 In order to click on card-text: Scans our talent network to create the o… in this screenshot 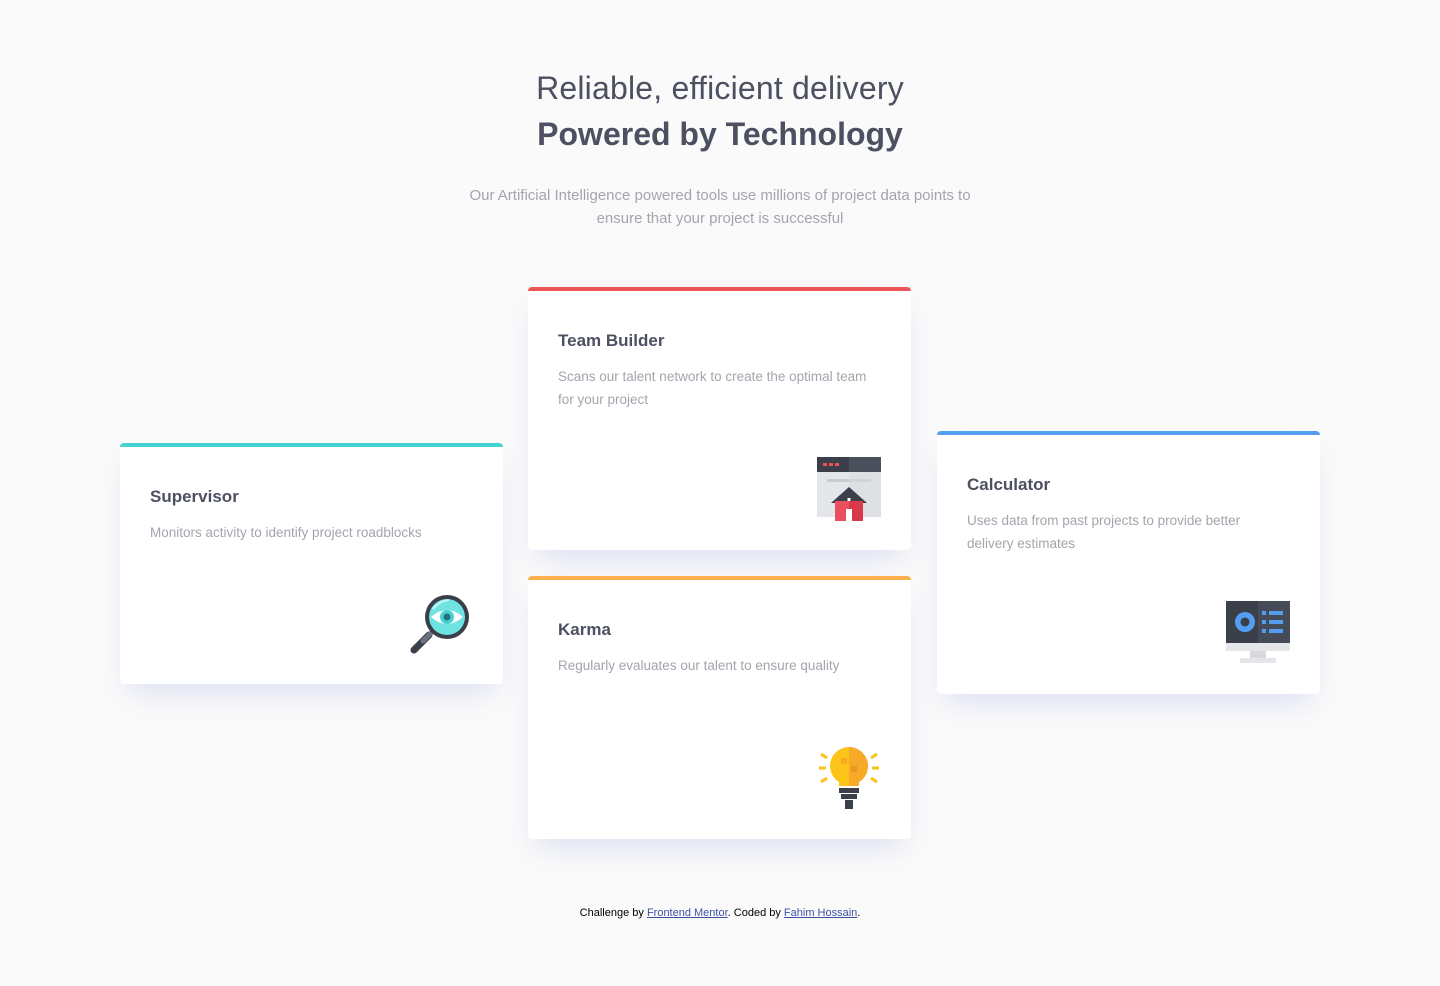, I will do `click(712, 388)`.